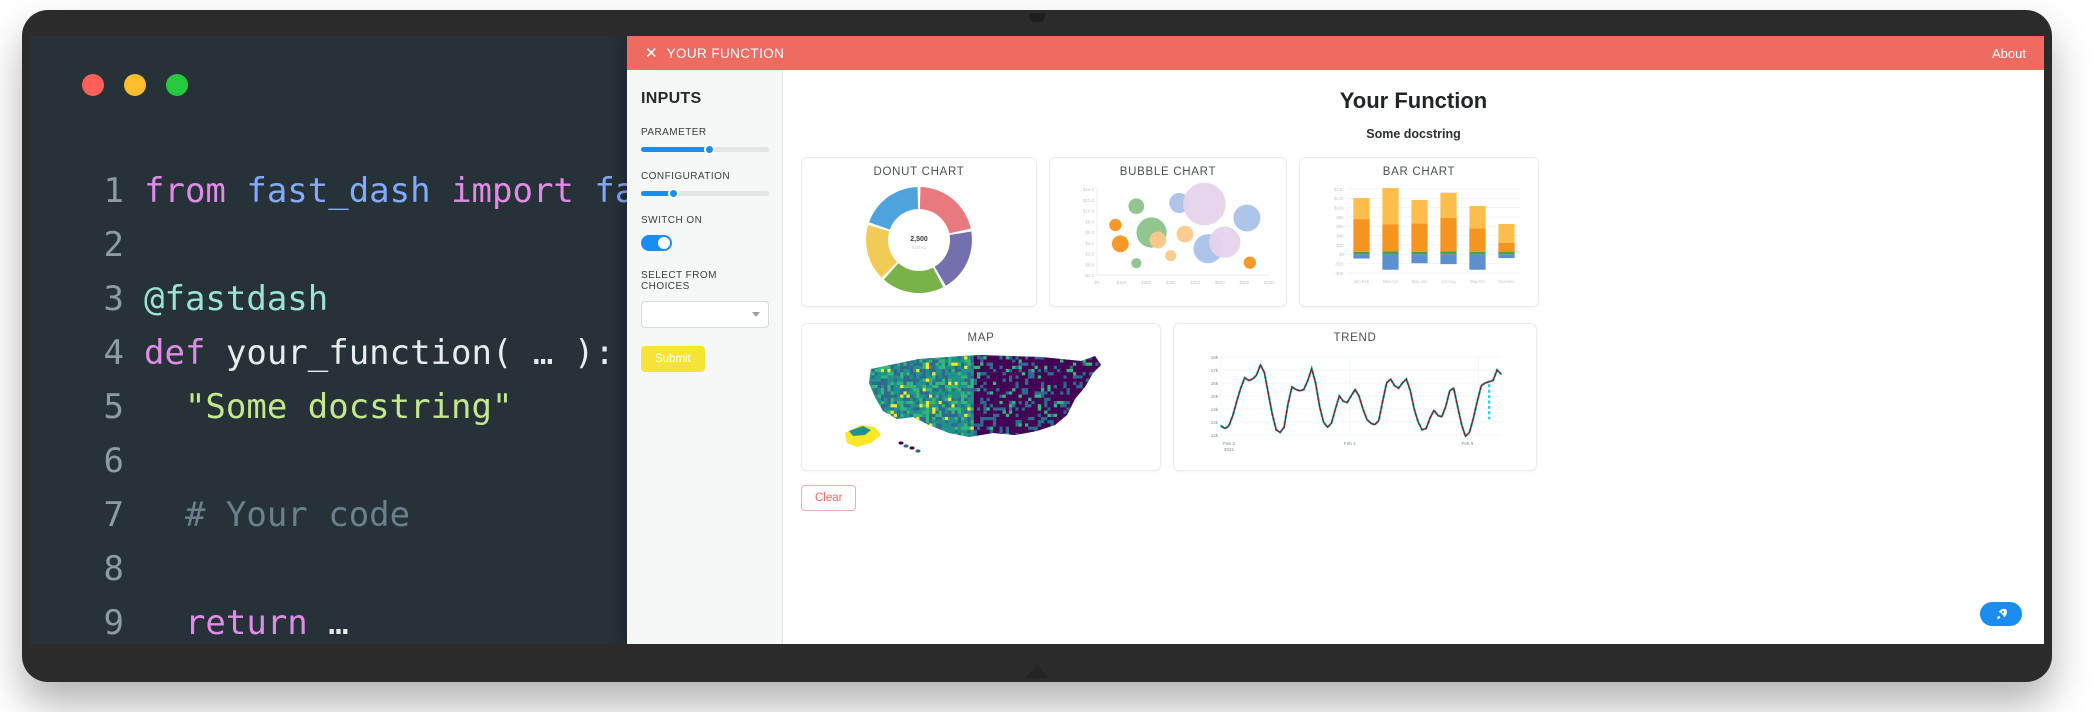 The width and height of the screenshot is (2097, 712). Describe the element at coordinates (523, 191) in the screenshot. I see `code-token: import` at that location.